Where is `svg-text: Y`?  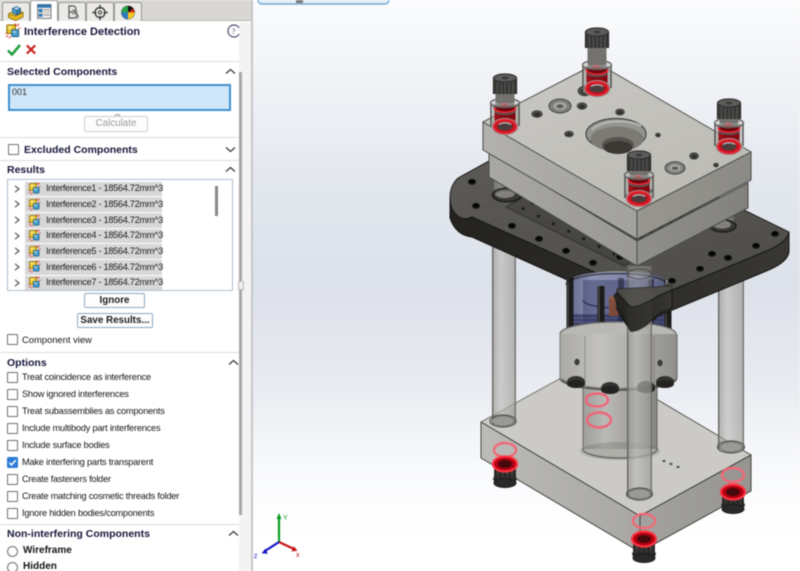 svg-text: Y is located at coordinates (285, 518).